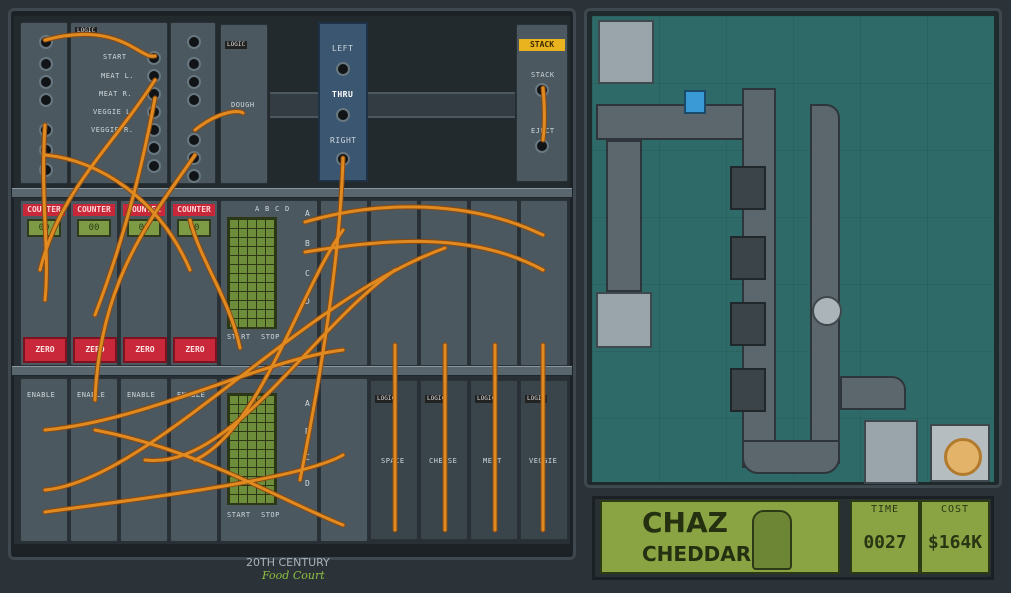 This screenshot has height=593, width=1011. I want to click on space-label: SPACE, so click(393, 461).